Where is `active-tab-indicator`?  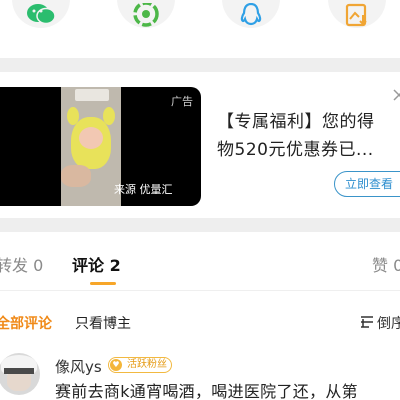
active-tab-indicator is located at coordinates (103, 283).